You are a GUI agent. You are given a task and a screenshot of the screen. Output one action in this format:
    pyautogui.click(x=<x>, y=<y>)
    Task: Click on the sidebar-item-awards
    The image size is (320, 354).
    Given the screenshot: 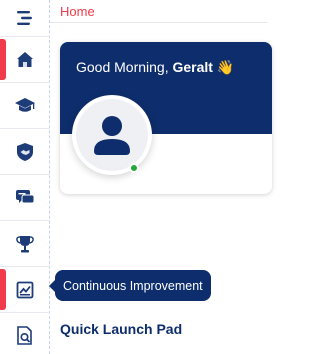 What is the action you would take?
    pyautogui.click(x=25, y=243)
    